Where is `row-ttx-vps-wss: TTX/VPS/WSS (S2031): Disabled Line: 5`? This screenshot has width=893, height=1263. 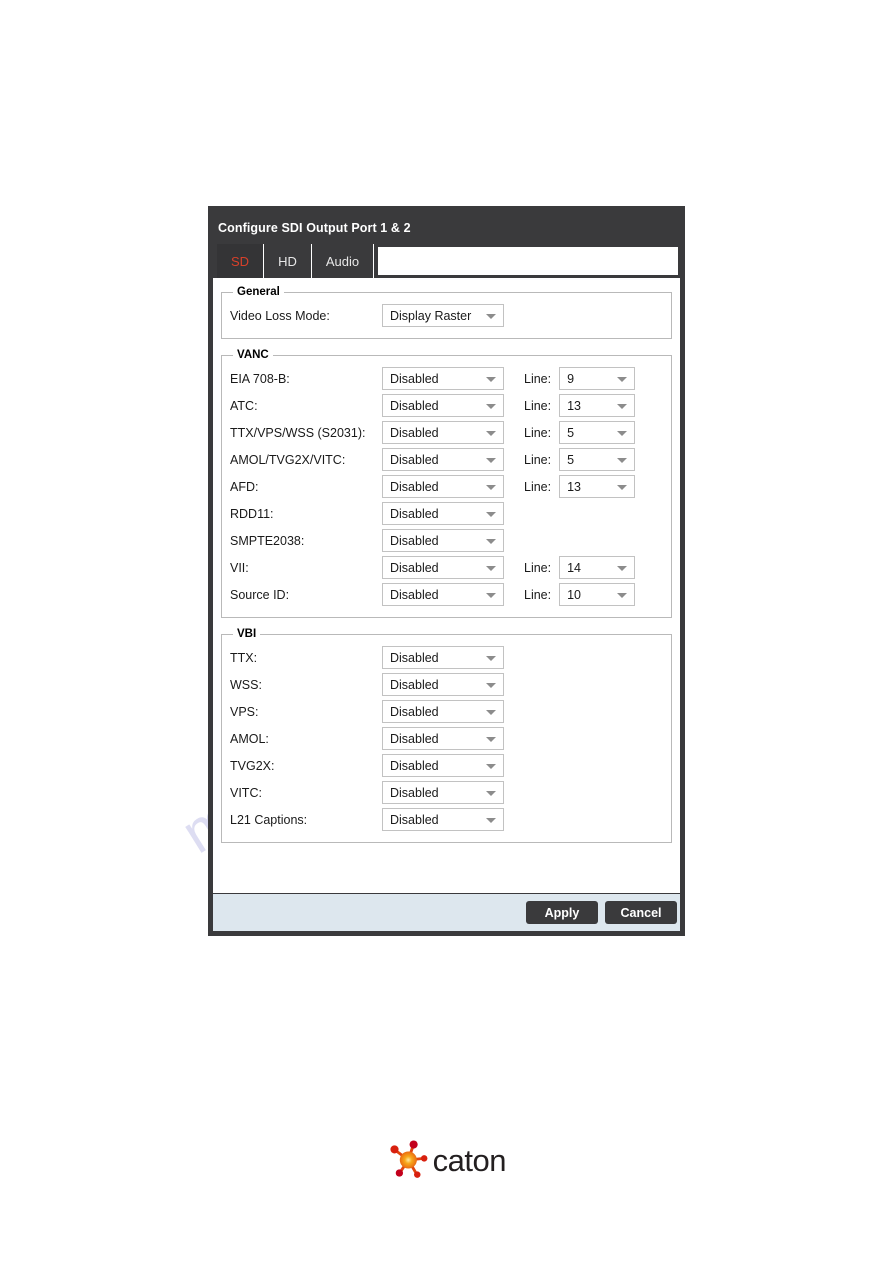 row-ttx-vps-wss: TTX/VPS/WSS (S2031): Disabled Line: 5 is located at coordinates (446, 432).